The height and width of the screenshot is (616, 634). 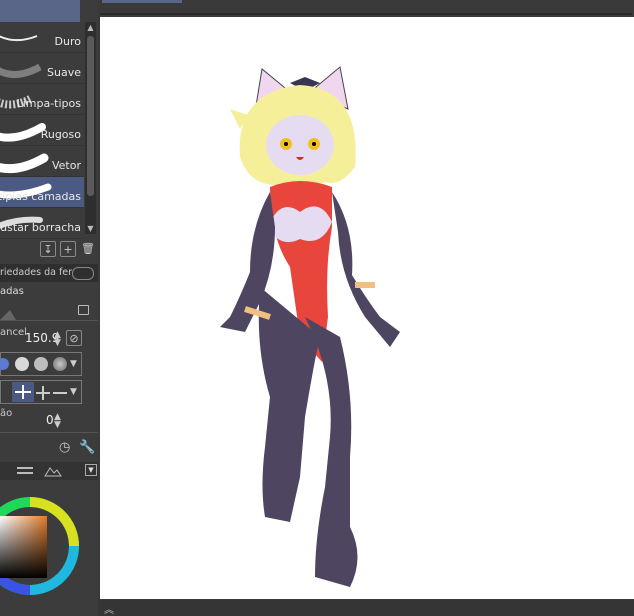 I want to click on brush-item-suave: Suave, so click(x=42, y=68).